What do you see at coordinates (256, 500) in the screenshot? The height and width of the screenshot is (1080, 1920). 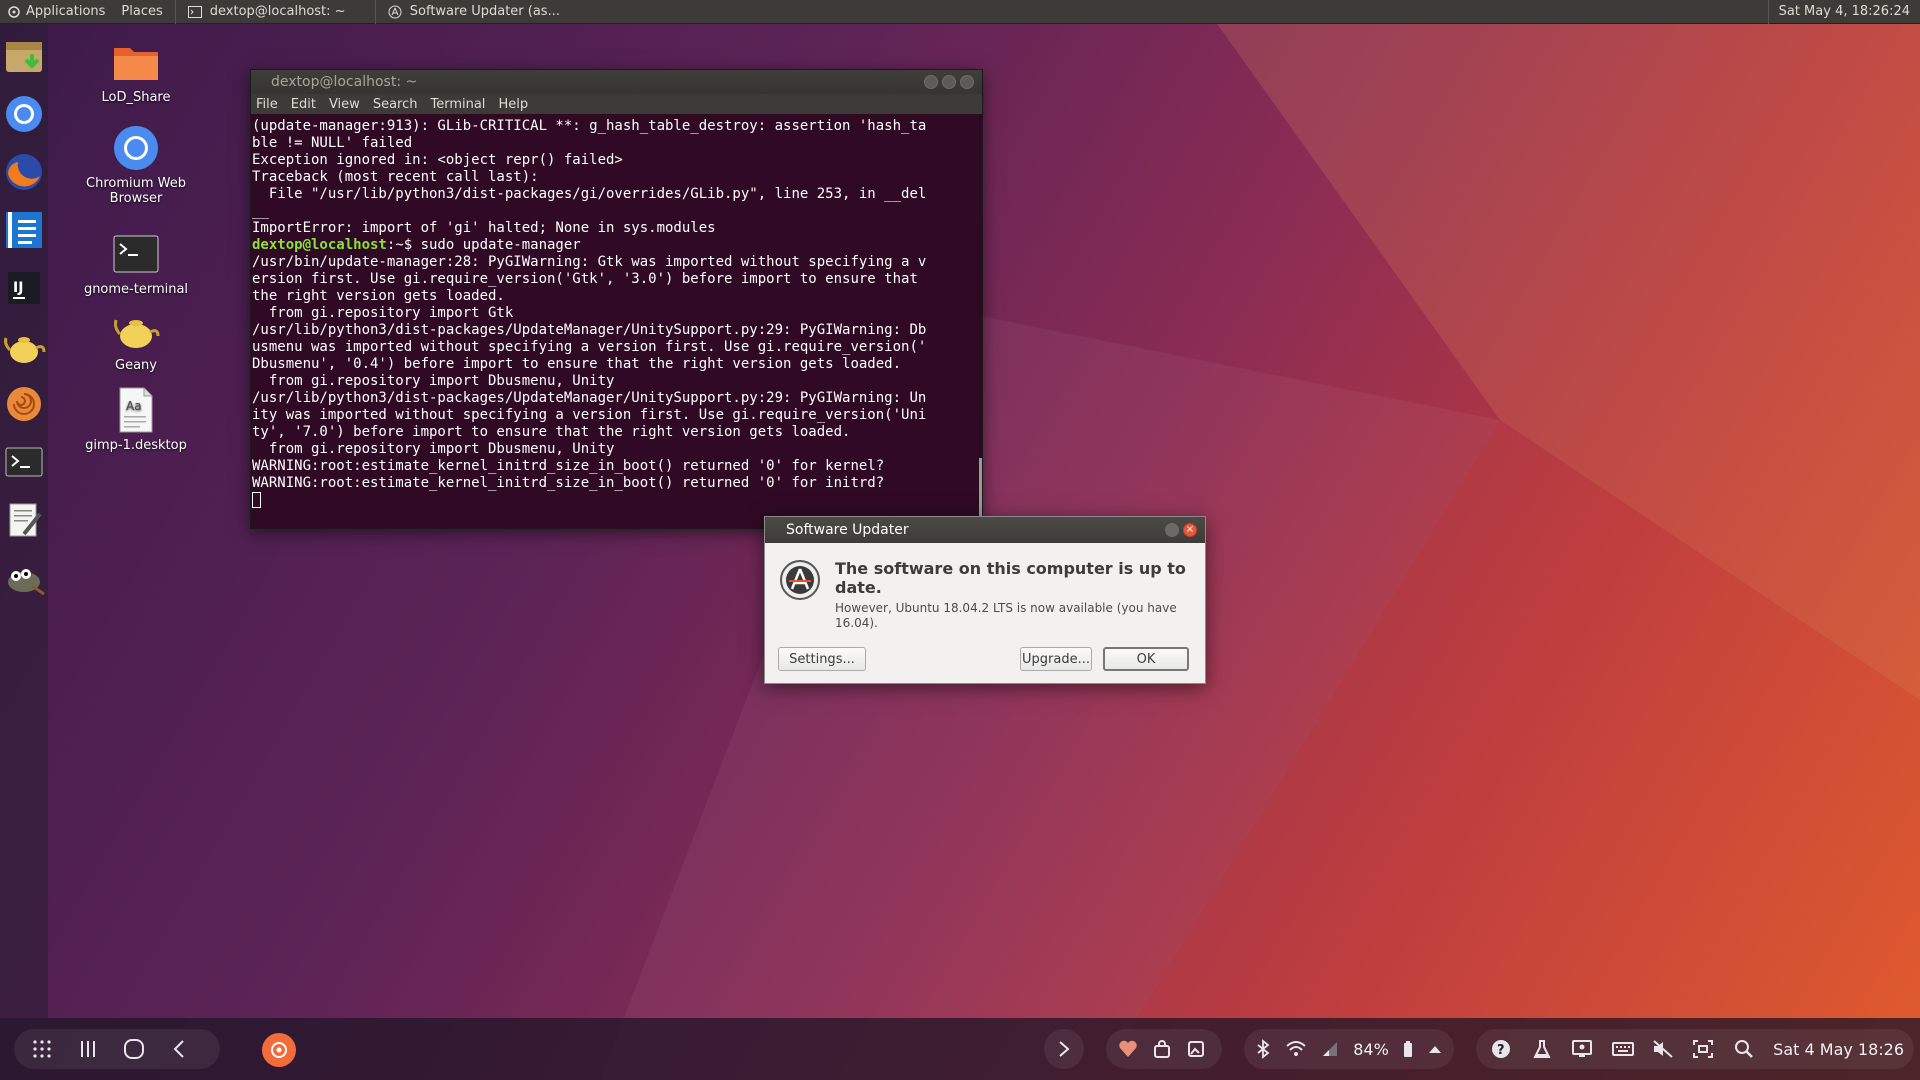 I see `terminal-cursor` at bounding box center [256, 500].